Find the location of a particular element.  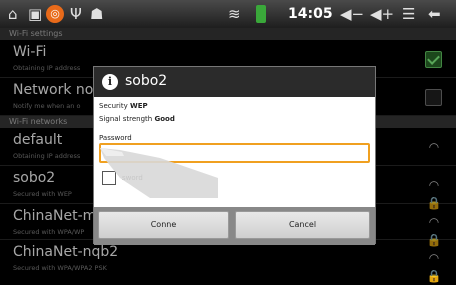

battery-icon is located at coordinates (261, 14).